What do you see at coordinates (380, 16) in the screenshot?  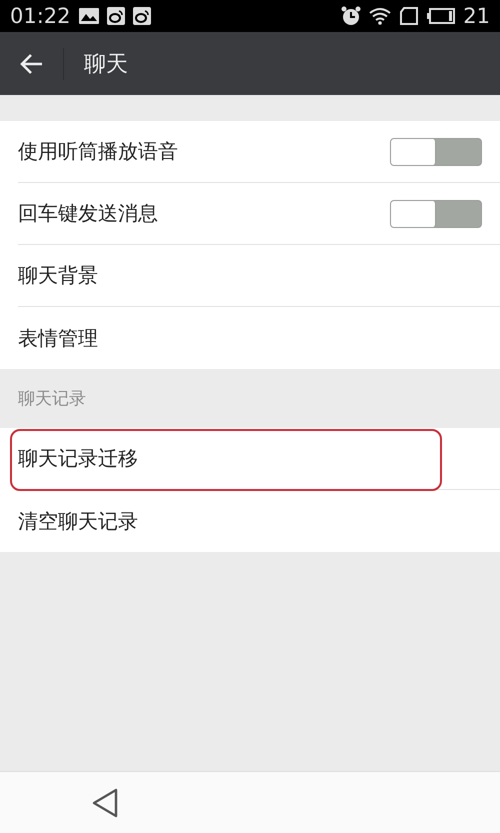 I see `wifi-icon` at bounding box center [380, 16].